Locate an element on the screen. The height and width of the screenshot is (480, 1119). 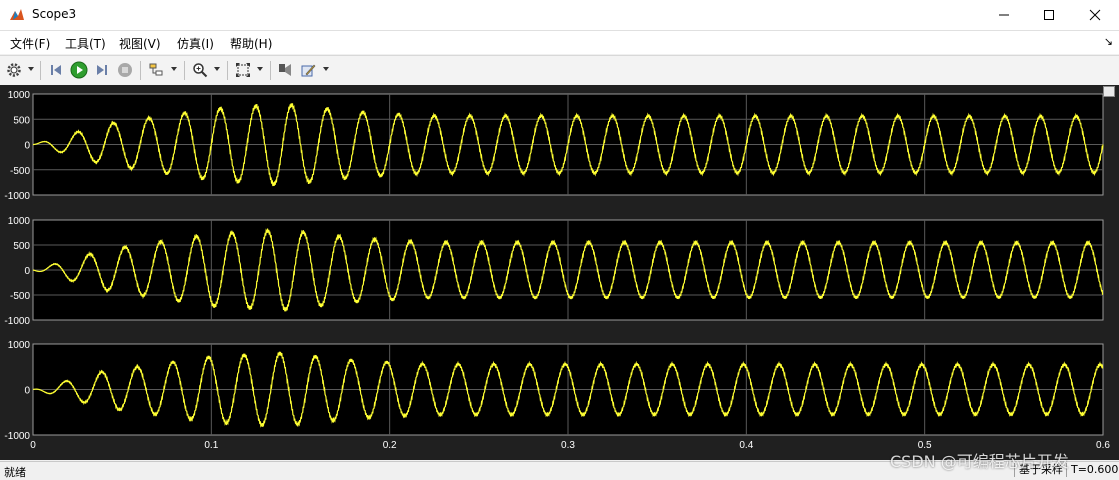
axes-1-ytick-label: -500 is located at coordinates (20, 171).